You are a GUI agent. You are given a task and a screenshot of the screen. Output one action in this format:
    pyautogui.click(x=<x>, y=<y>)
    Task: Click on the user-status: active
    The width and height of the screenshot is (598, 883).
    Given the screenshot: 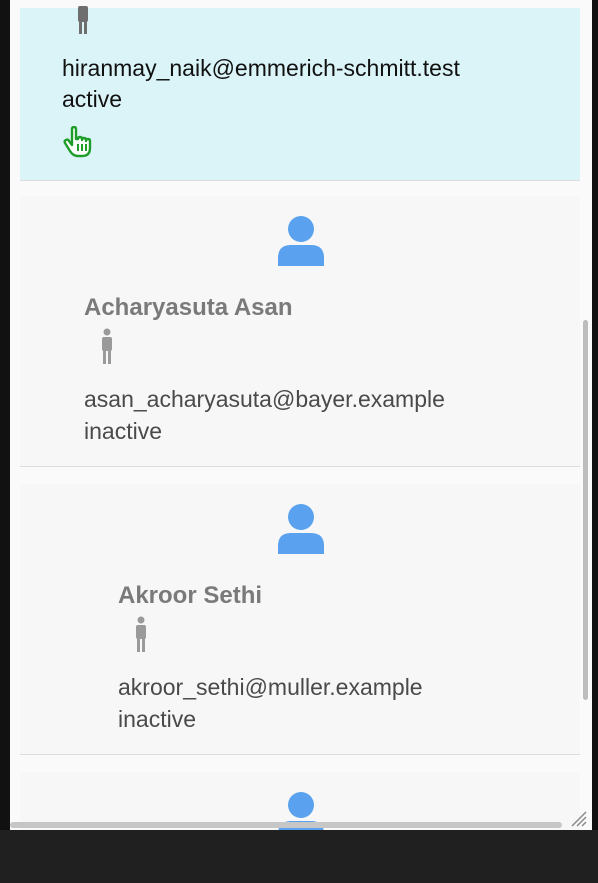 What is the action you would take?
    pyautogui.click(x=92, y=99)
    